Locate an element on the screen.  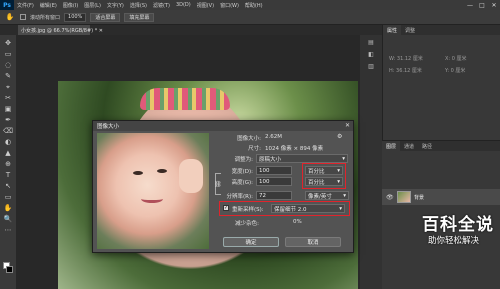
settings-gear-icon: ⚙ is located at coordinates (339, 136).